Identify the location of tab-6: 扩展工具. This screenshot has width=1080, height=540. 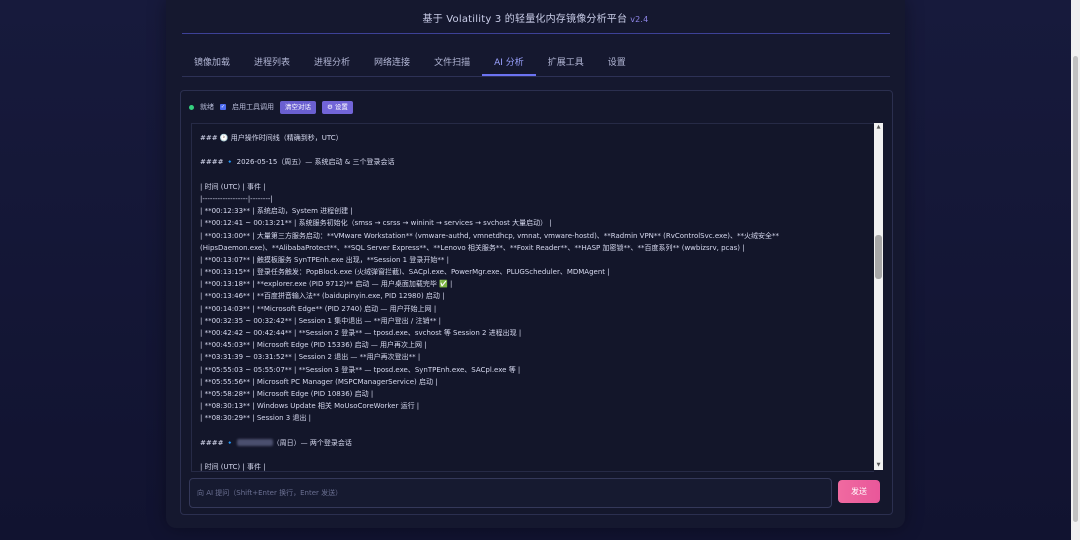
(566, 63).